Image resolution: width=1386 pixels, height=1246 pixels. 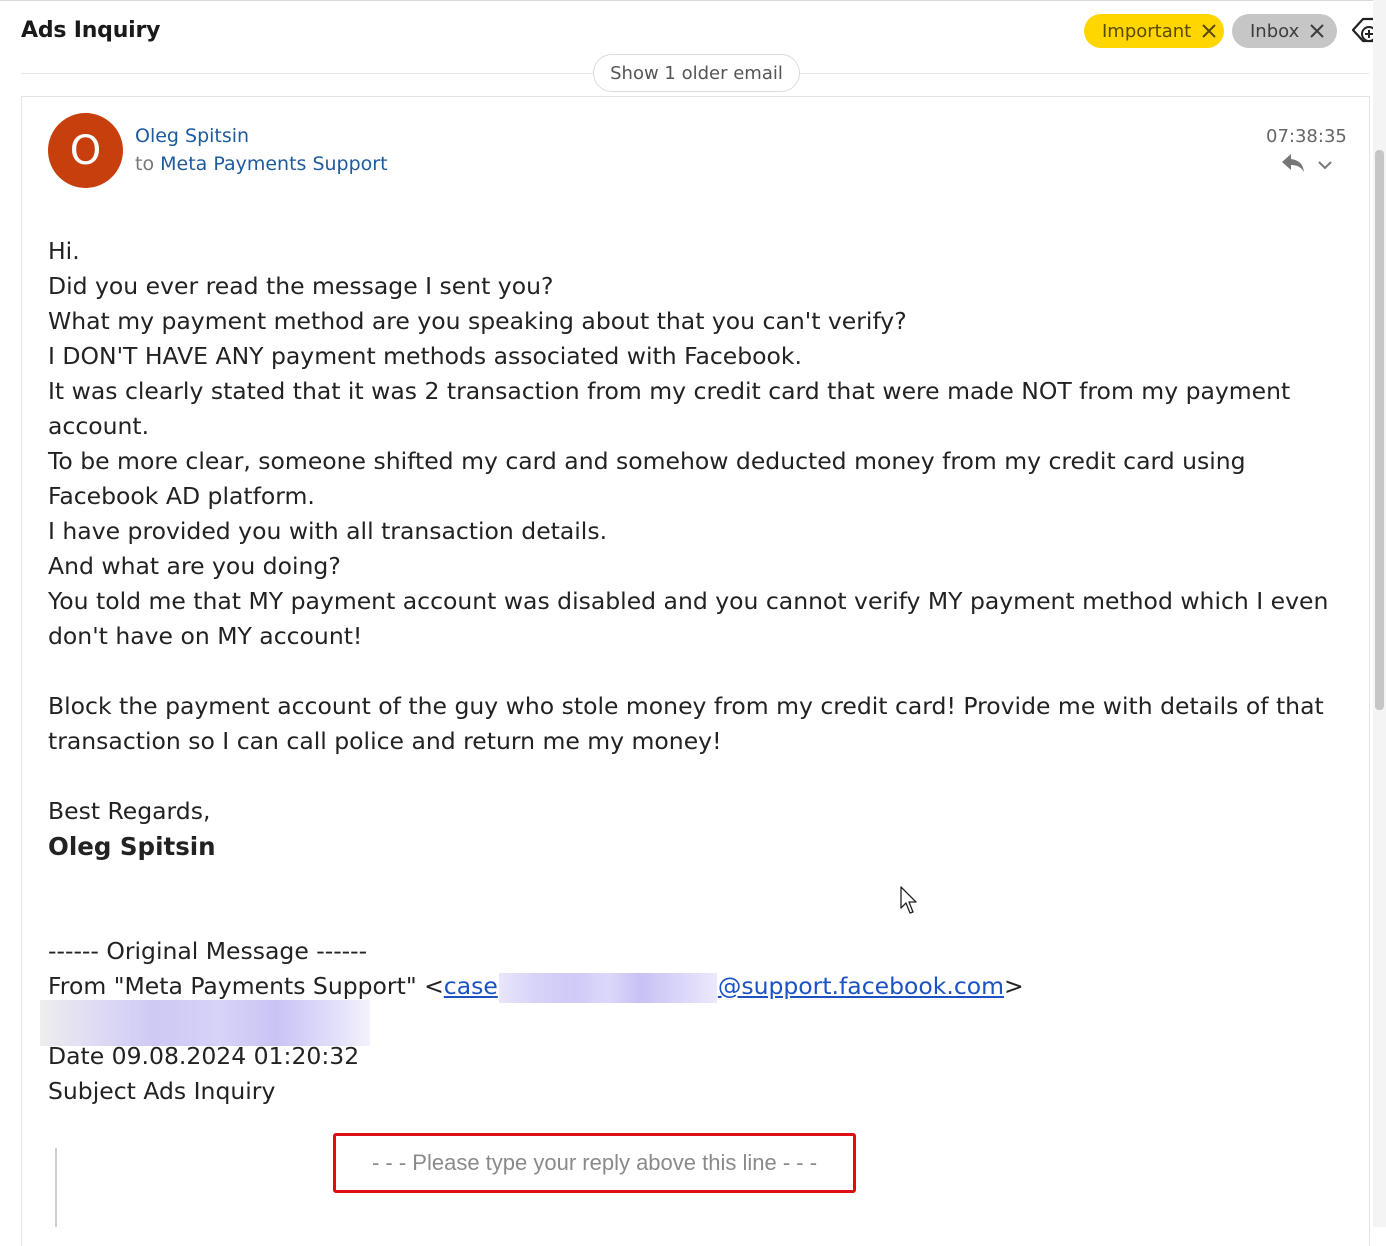 What do you see at coordinates (910, 901) in the screenshot?
I see `mouse-cursor-icon` at bounding box center [910, 901].